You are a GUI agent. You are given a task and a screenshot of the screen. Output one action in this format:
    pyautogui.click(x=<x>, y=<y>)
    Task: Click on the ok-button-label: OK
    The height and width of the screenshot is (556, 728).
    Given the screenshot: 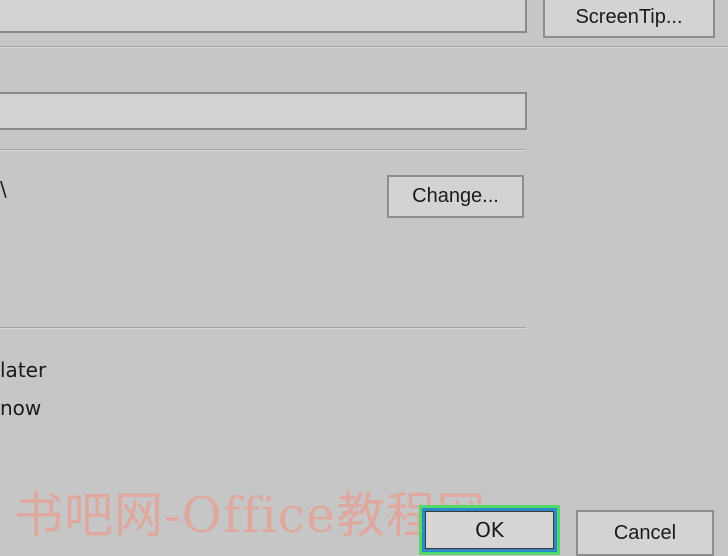 What is the action you would take?
    pyautogui.click(x=489, y=530)
    